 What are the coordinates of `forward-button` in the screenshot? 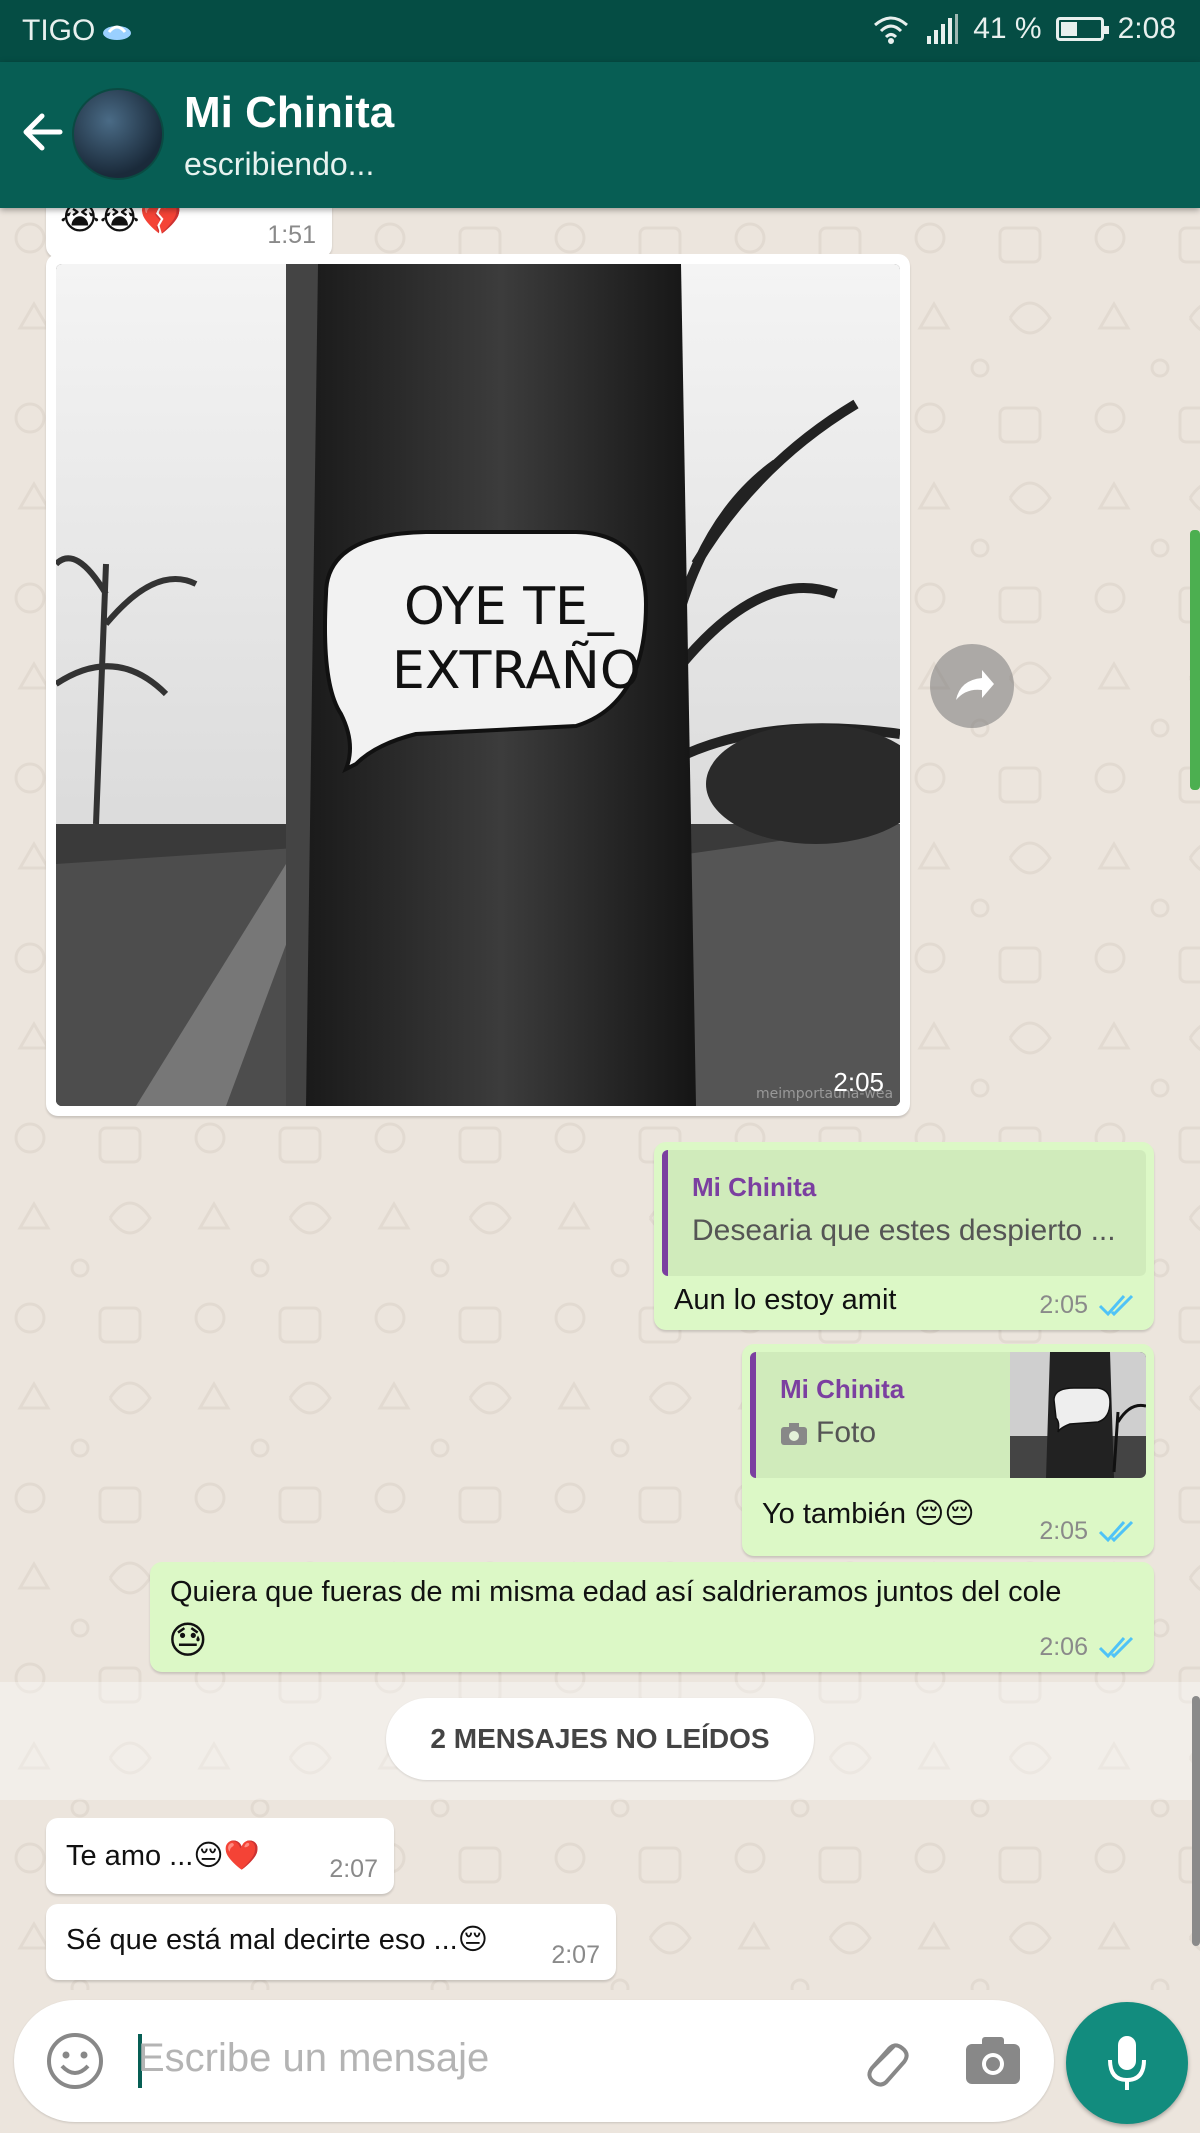 It's located at (972, 686).